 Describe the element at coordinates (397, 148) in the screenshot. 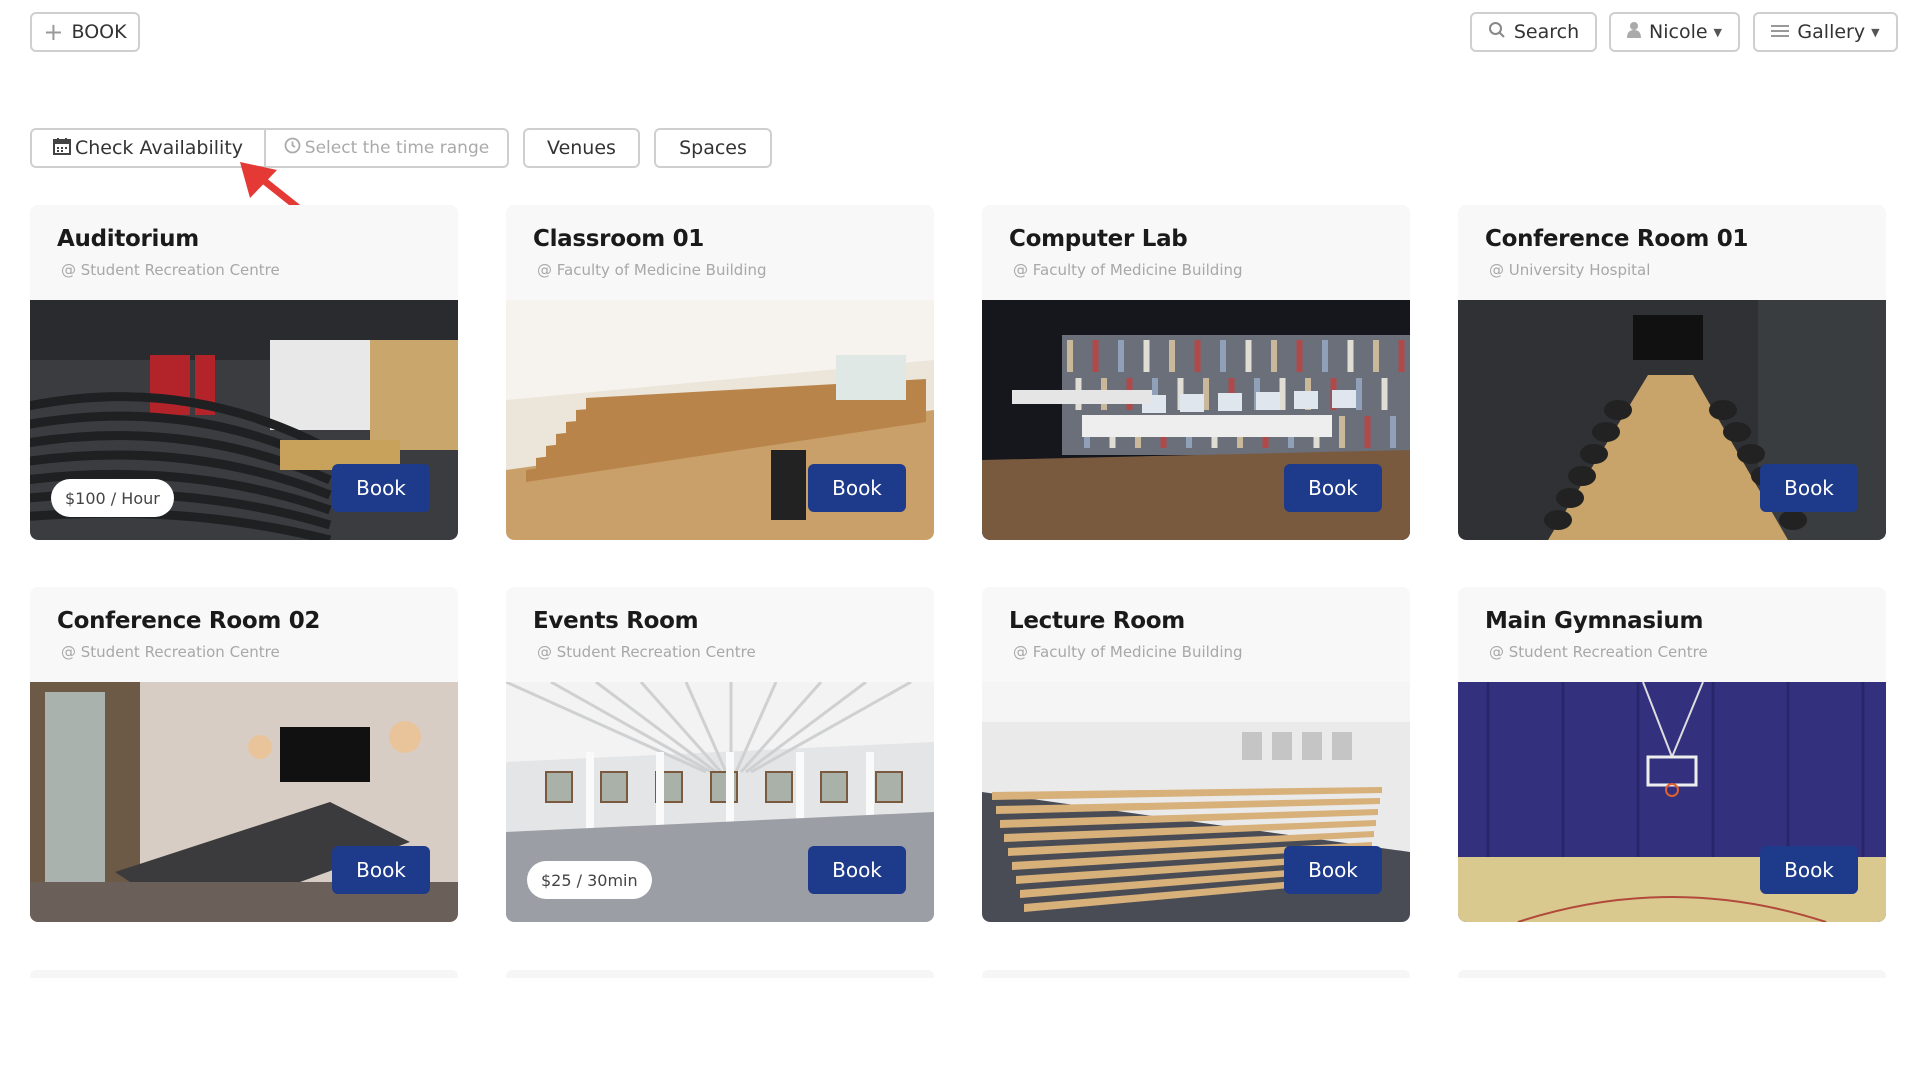

I see `time-range-placeholder: Select the time range` at that location.